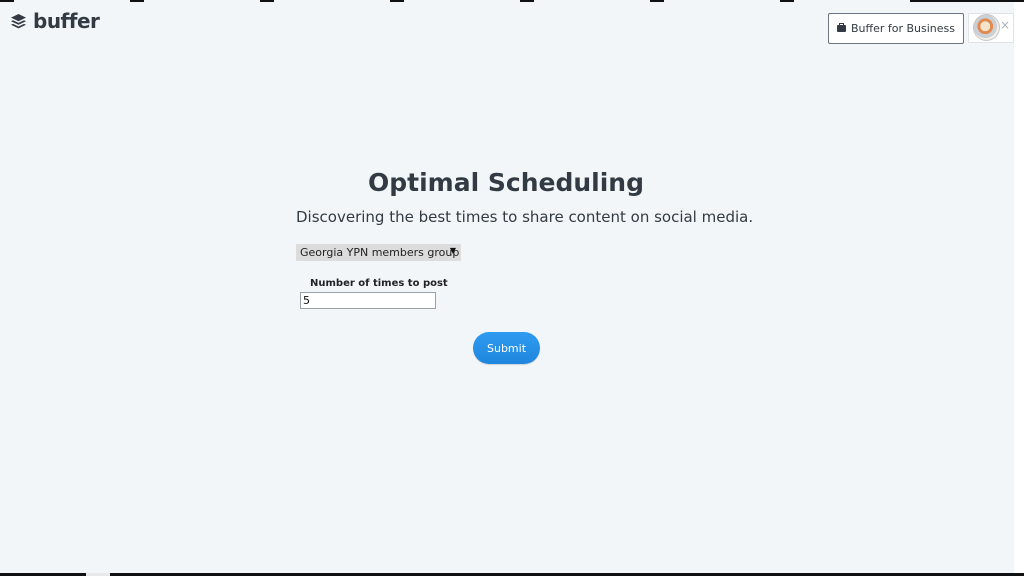 The image size is (1024, 576). Describe the element at coordinates (986, 27) in the screenshot. I see `user-avatar` at that location.